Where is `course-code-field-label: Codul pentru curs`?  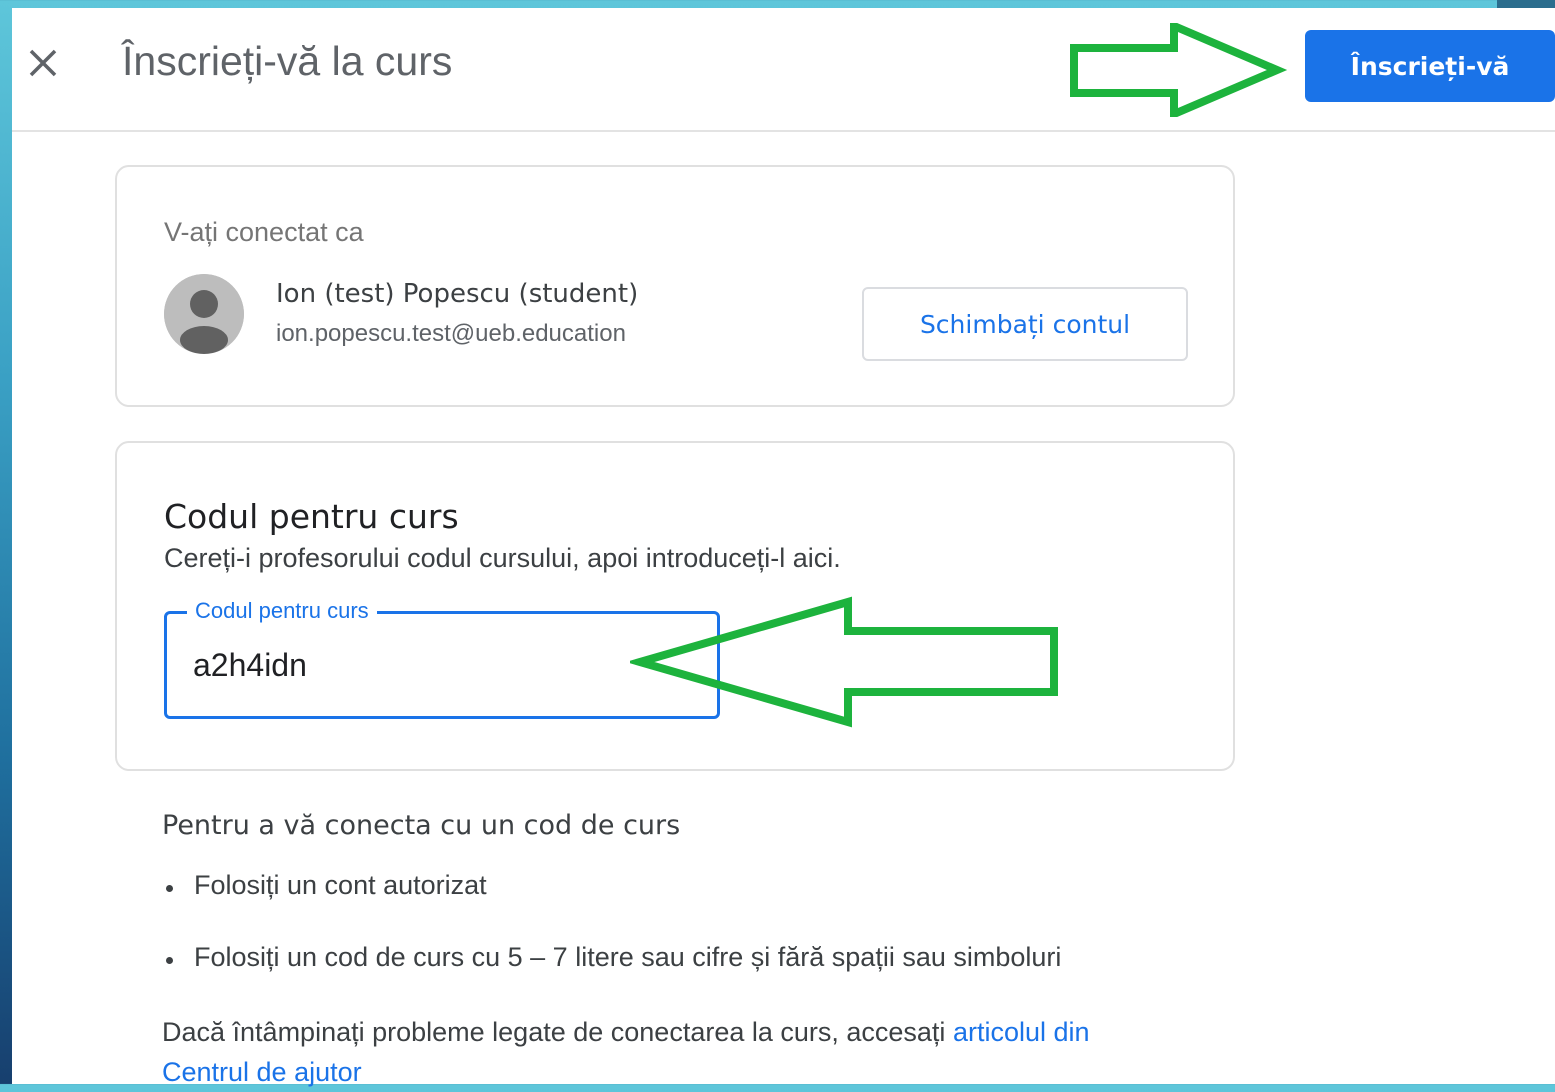
course-code-field-label: Codul pentru curs is located at coordinates (282, 611).